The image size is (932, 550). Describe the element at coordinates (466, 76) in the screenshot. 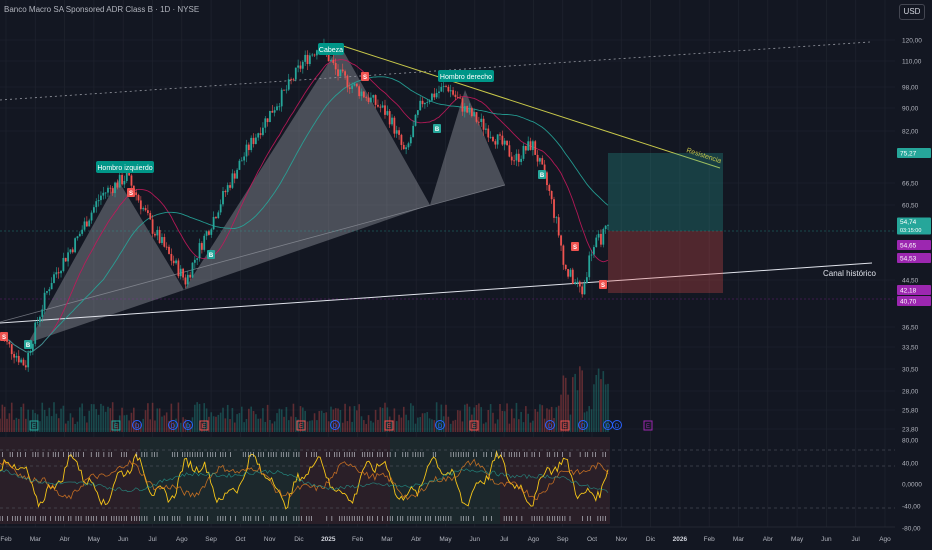

I see `label-hombro-derecho: Hombro derecho` at that location.